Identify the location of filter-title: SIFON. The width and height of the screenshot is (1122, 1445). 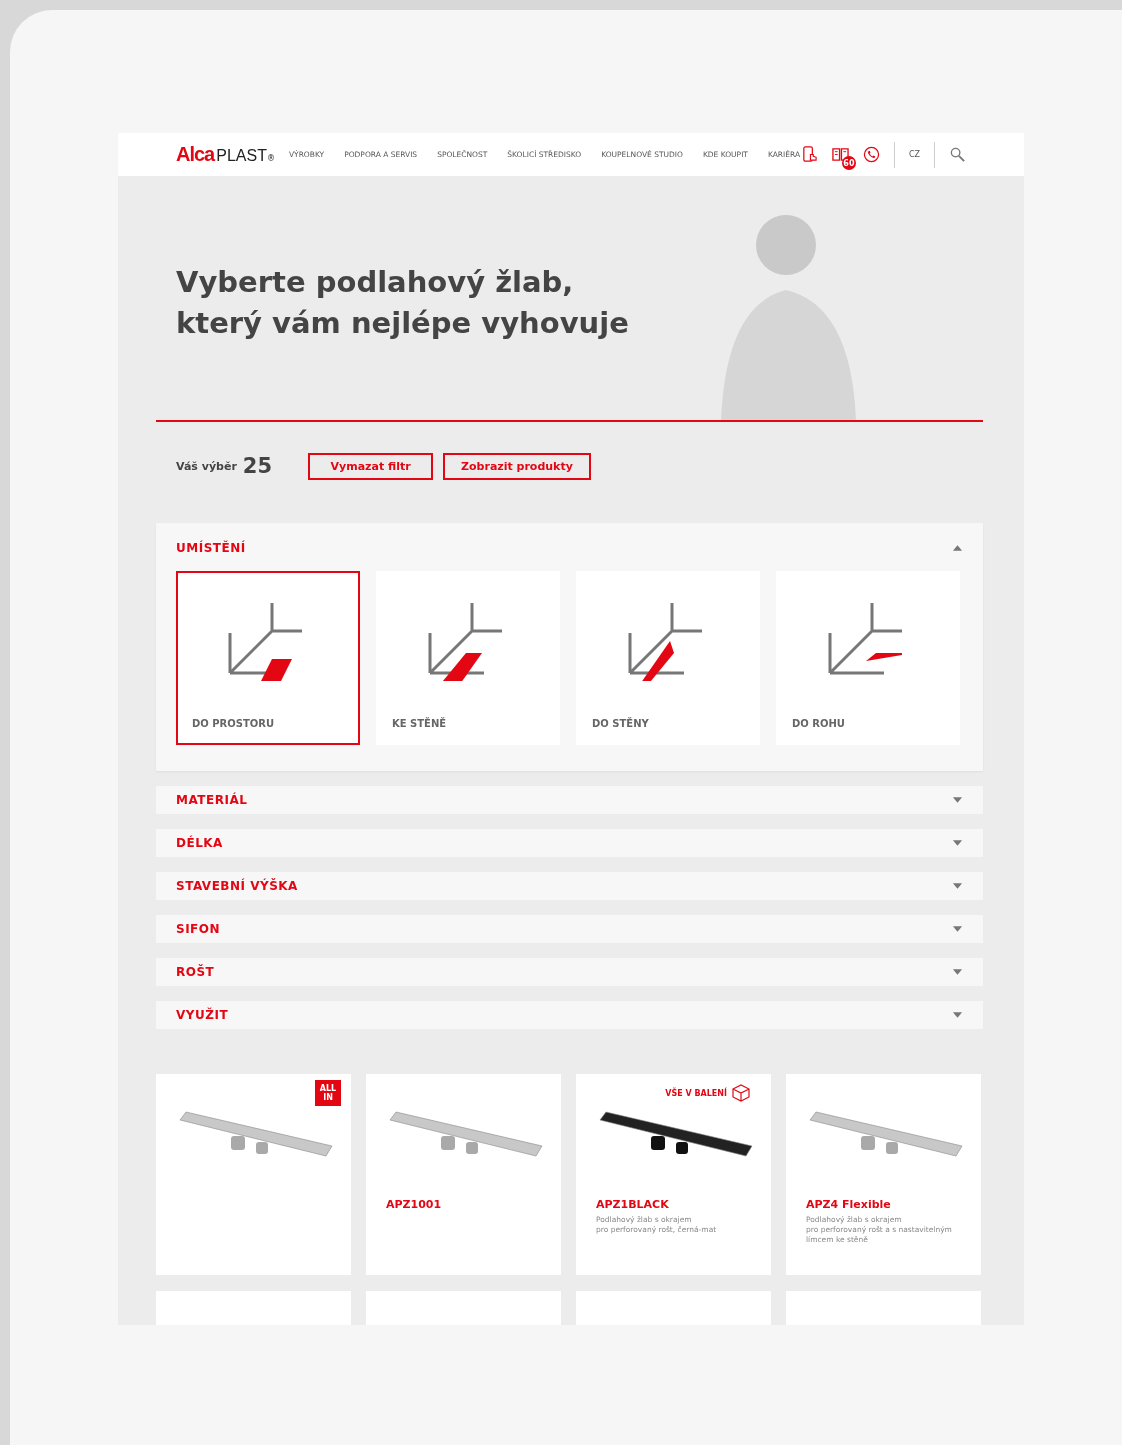
(198, 929).